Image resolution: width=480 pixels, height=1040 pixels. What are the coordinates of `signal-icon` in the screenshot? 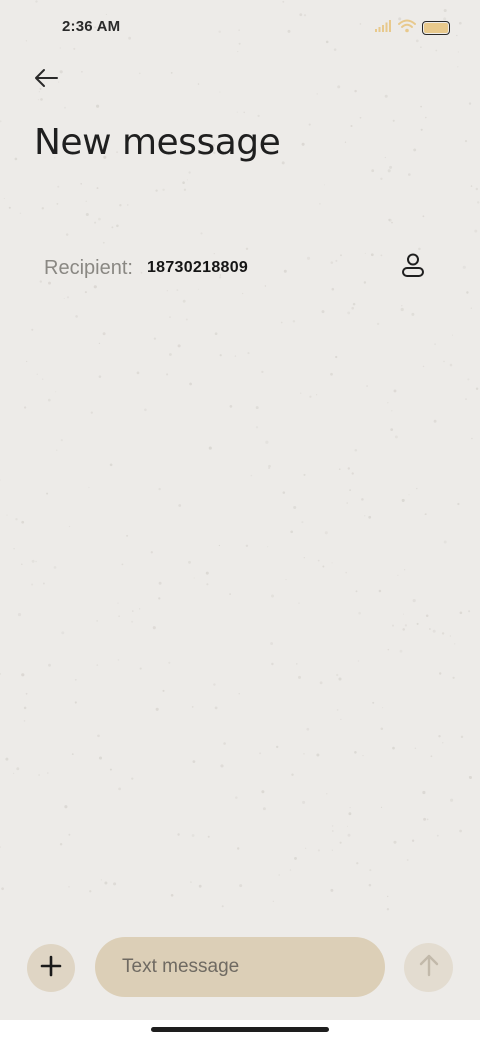 It's located at (383, 28).